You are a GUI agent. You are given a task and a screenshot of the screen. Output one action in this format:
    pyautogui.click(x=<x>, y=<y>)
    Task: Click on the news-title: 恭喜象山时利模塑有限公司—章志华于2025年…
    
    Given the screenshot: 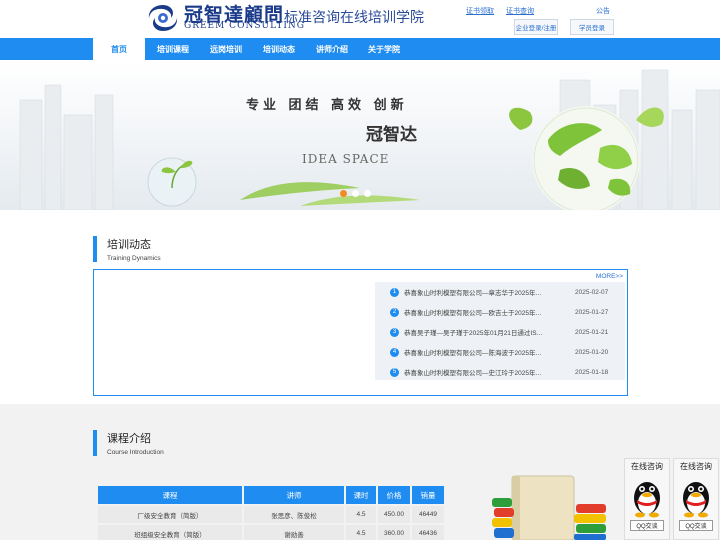 What is the action you would take?
    pyautogui.click(x=479, y=292)
    